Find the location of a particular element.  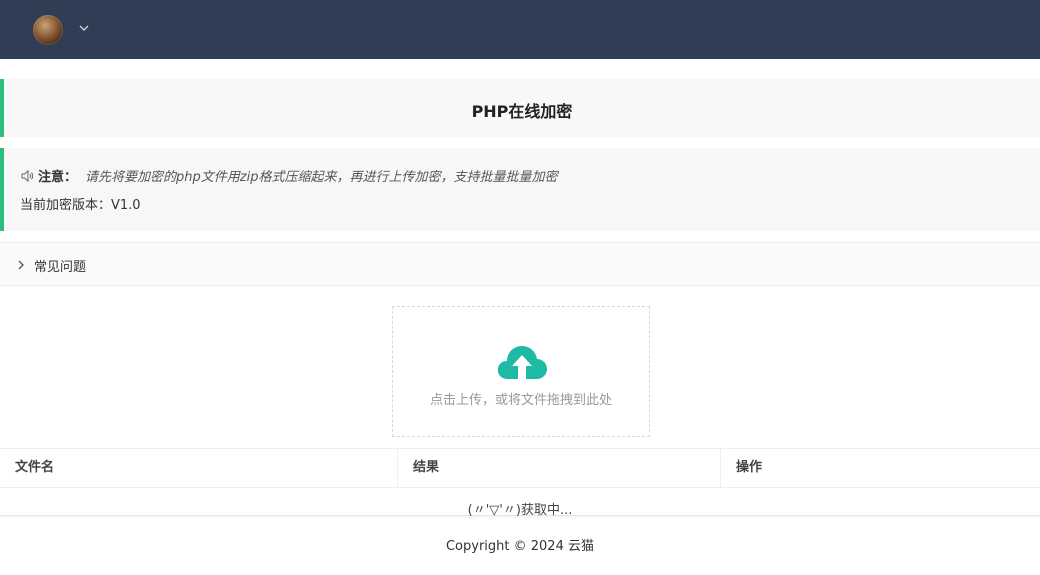

chevron-down-icon is located at coordinates (84, 28).